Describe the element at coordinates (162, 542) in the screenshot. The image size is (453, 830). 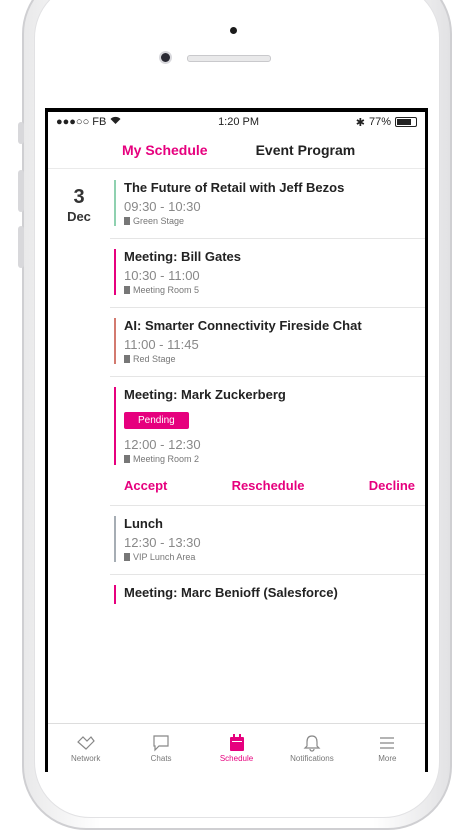
I see `event-time: 12:30 - 13:30` at that location.